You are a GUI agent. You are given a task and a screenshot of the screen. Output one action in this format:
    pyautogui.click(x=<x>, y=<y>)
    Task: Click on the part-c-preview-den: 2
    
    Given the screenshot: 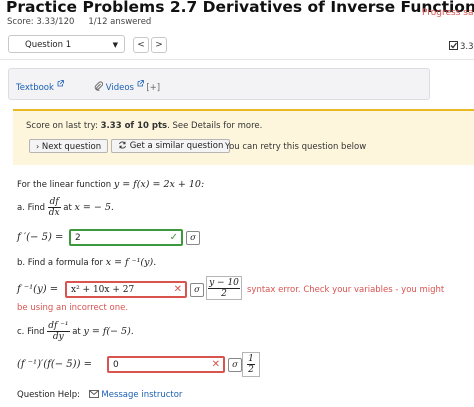 What is the action you would take?
    pyautogui.click(x=251, y=369)
    